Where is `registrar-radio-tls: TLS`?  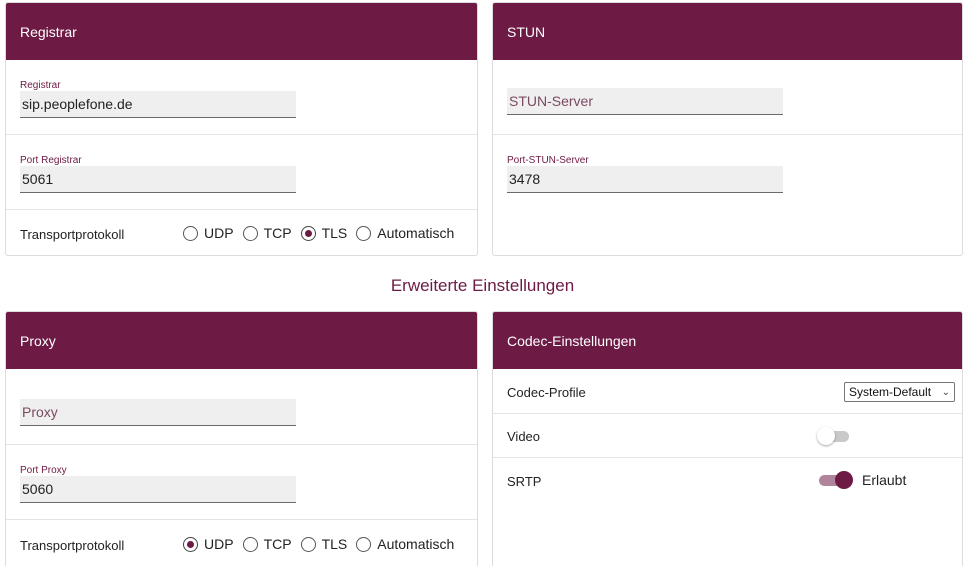
registrar-radio-tls: TLS is located at coordinates (324, 233).